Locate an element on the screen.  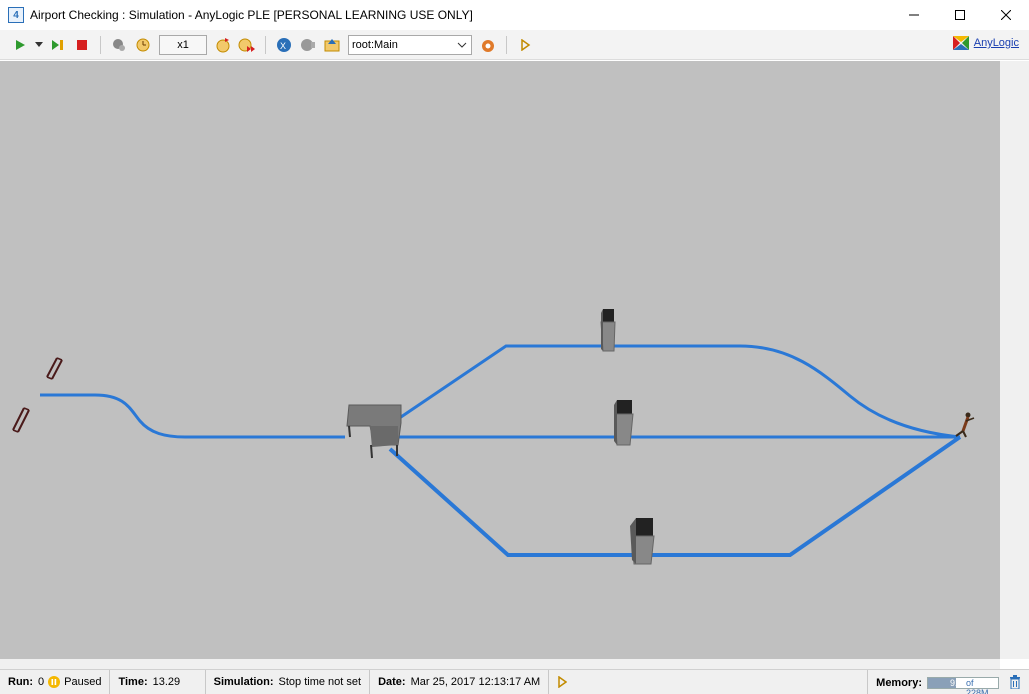
run-label: Run: is located at coordinates (21, 682).